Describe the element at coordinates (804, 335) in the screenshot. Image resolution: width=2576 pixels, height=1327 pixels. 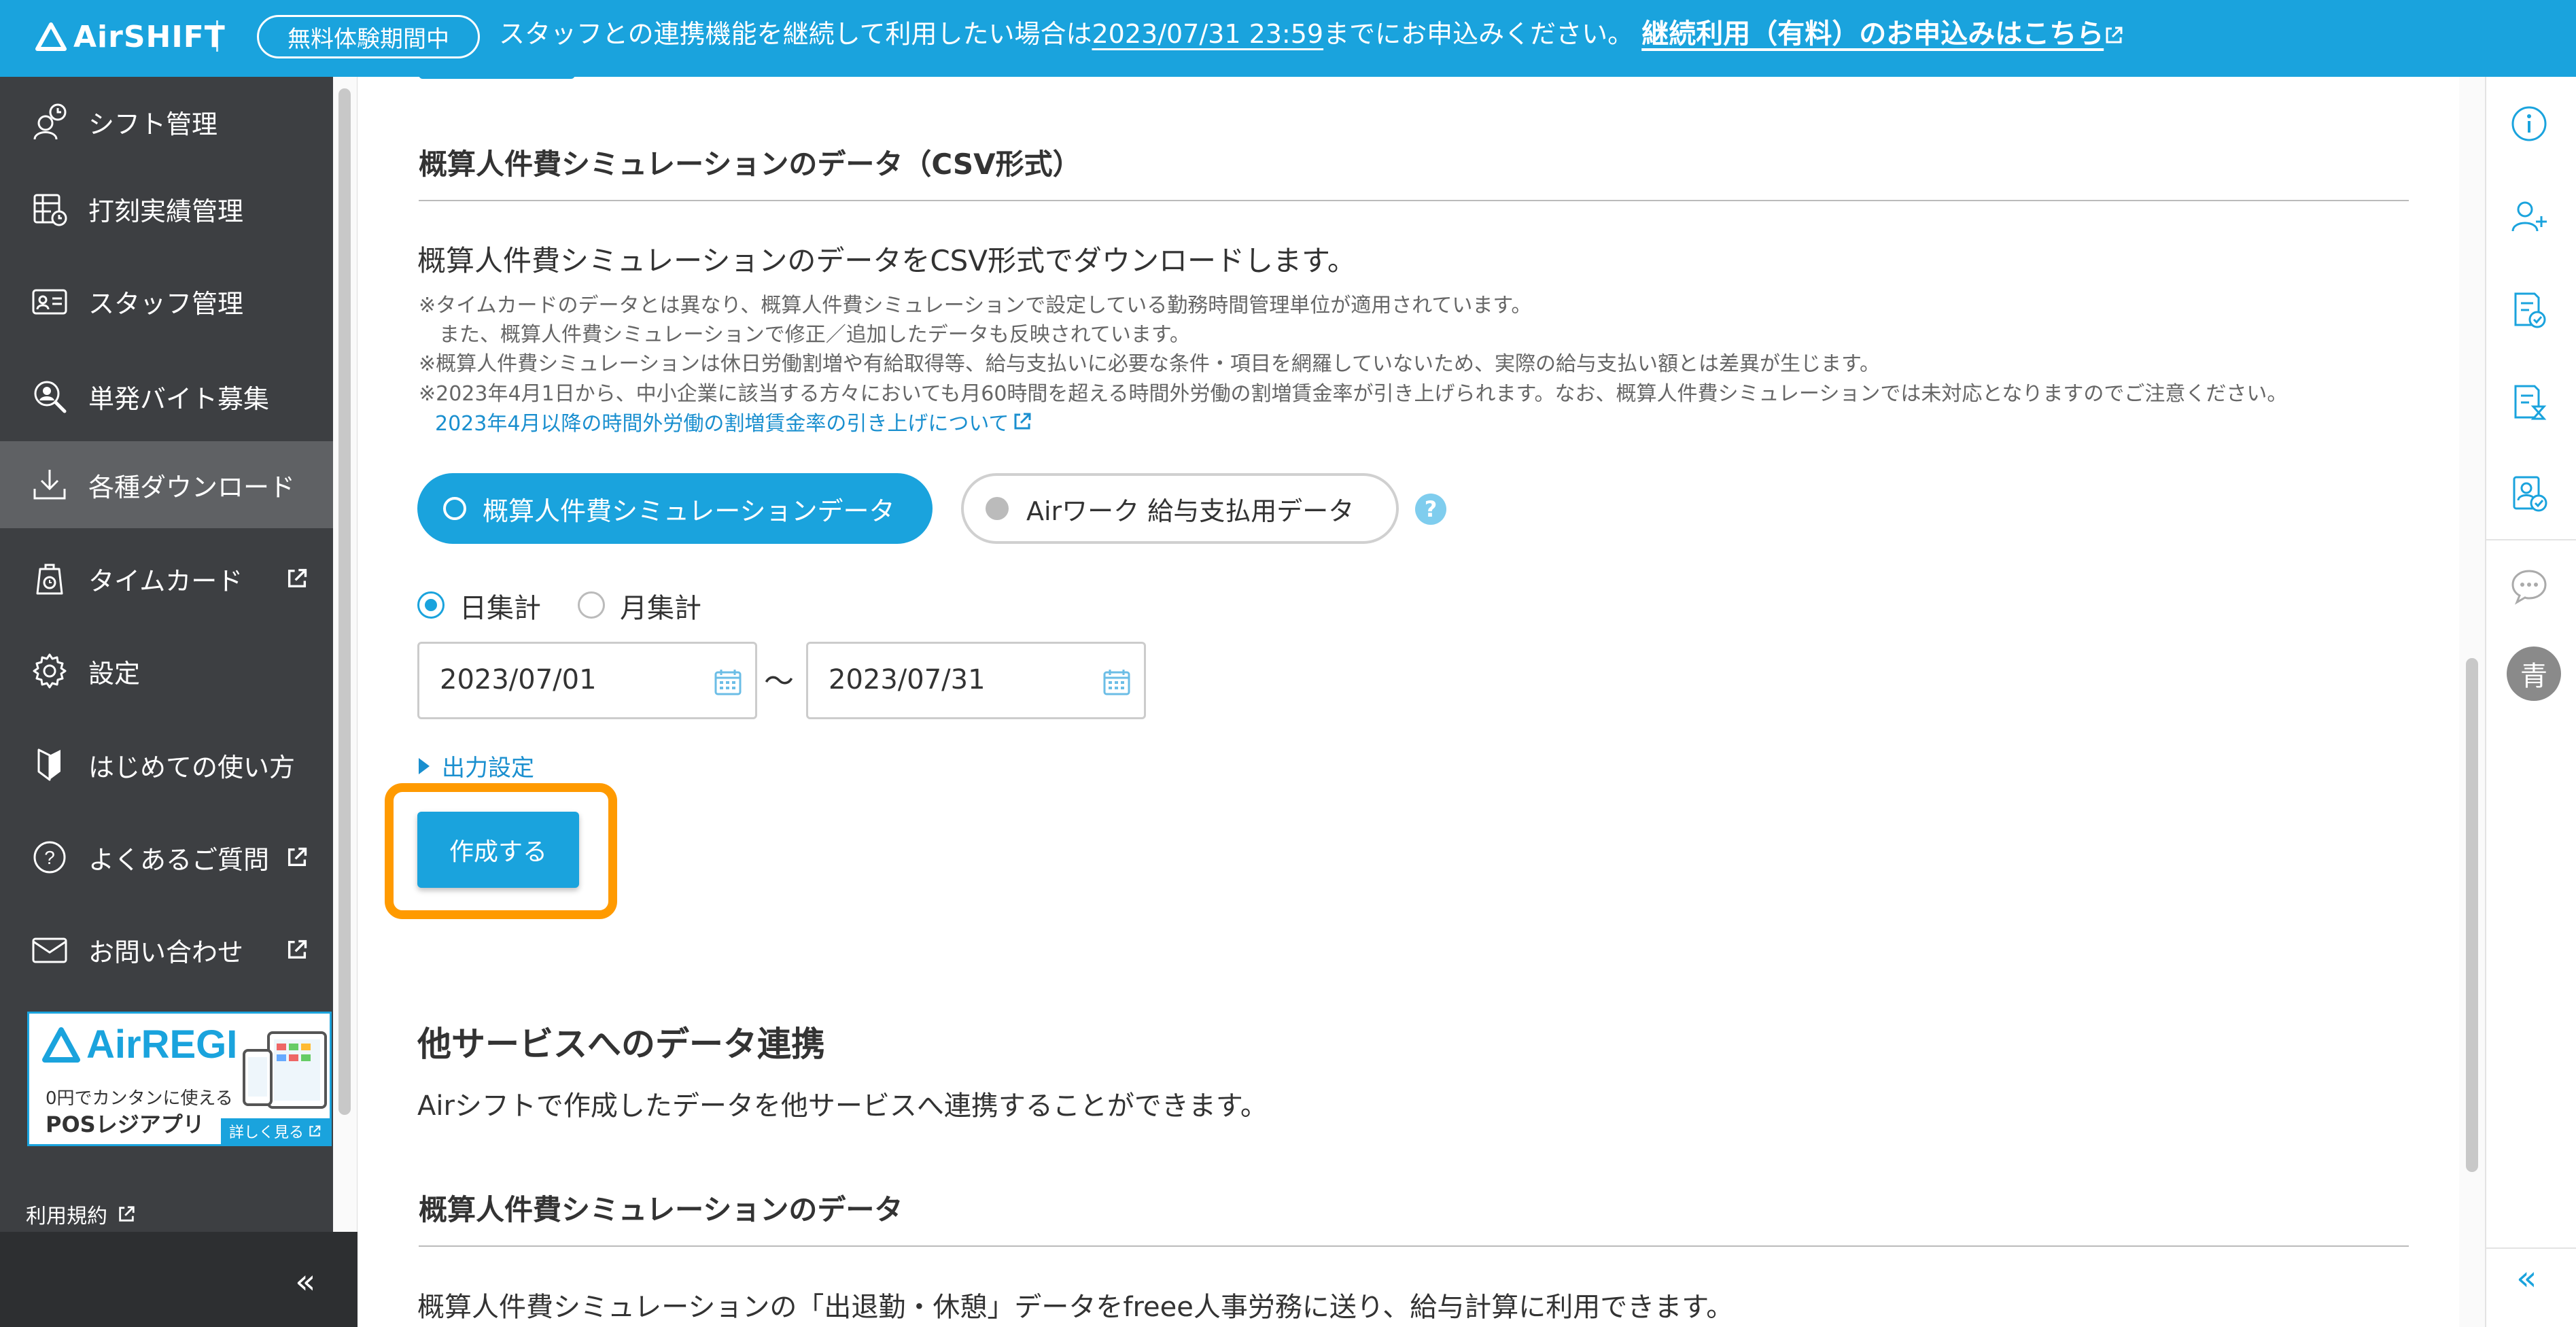
I see `note-line: また、概算人件費シミュレーションで修正／追加したデータも反映されています。` at that location.